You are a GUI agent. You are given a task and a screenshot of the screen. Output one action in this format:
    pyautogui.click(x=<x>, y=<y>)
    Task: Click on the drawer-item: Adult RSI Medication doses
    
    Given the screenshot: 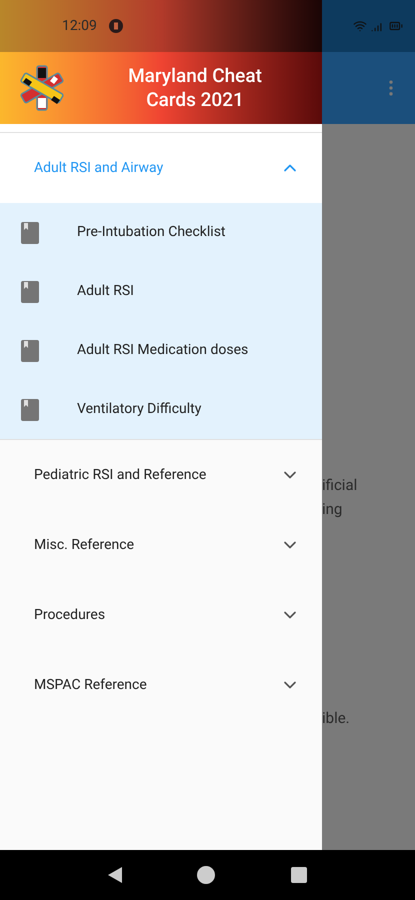 What is the action you would take?
    pyautogui.click(x=161, y=350)
    